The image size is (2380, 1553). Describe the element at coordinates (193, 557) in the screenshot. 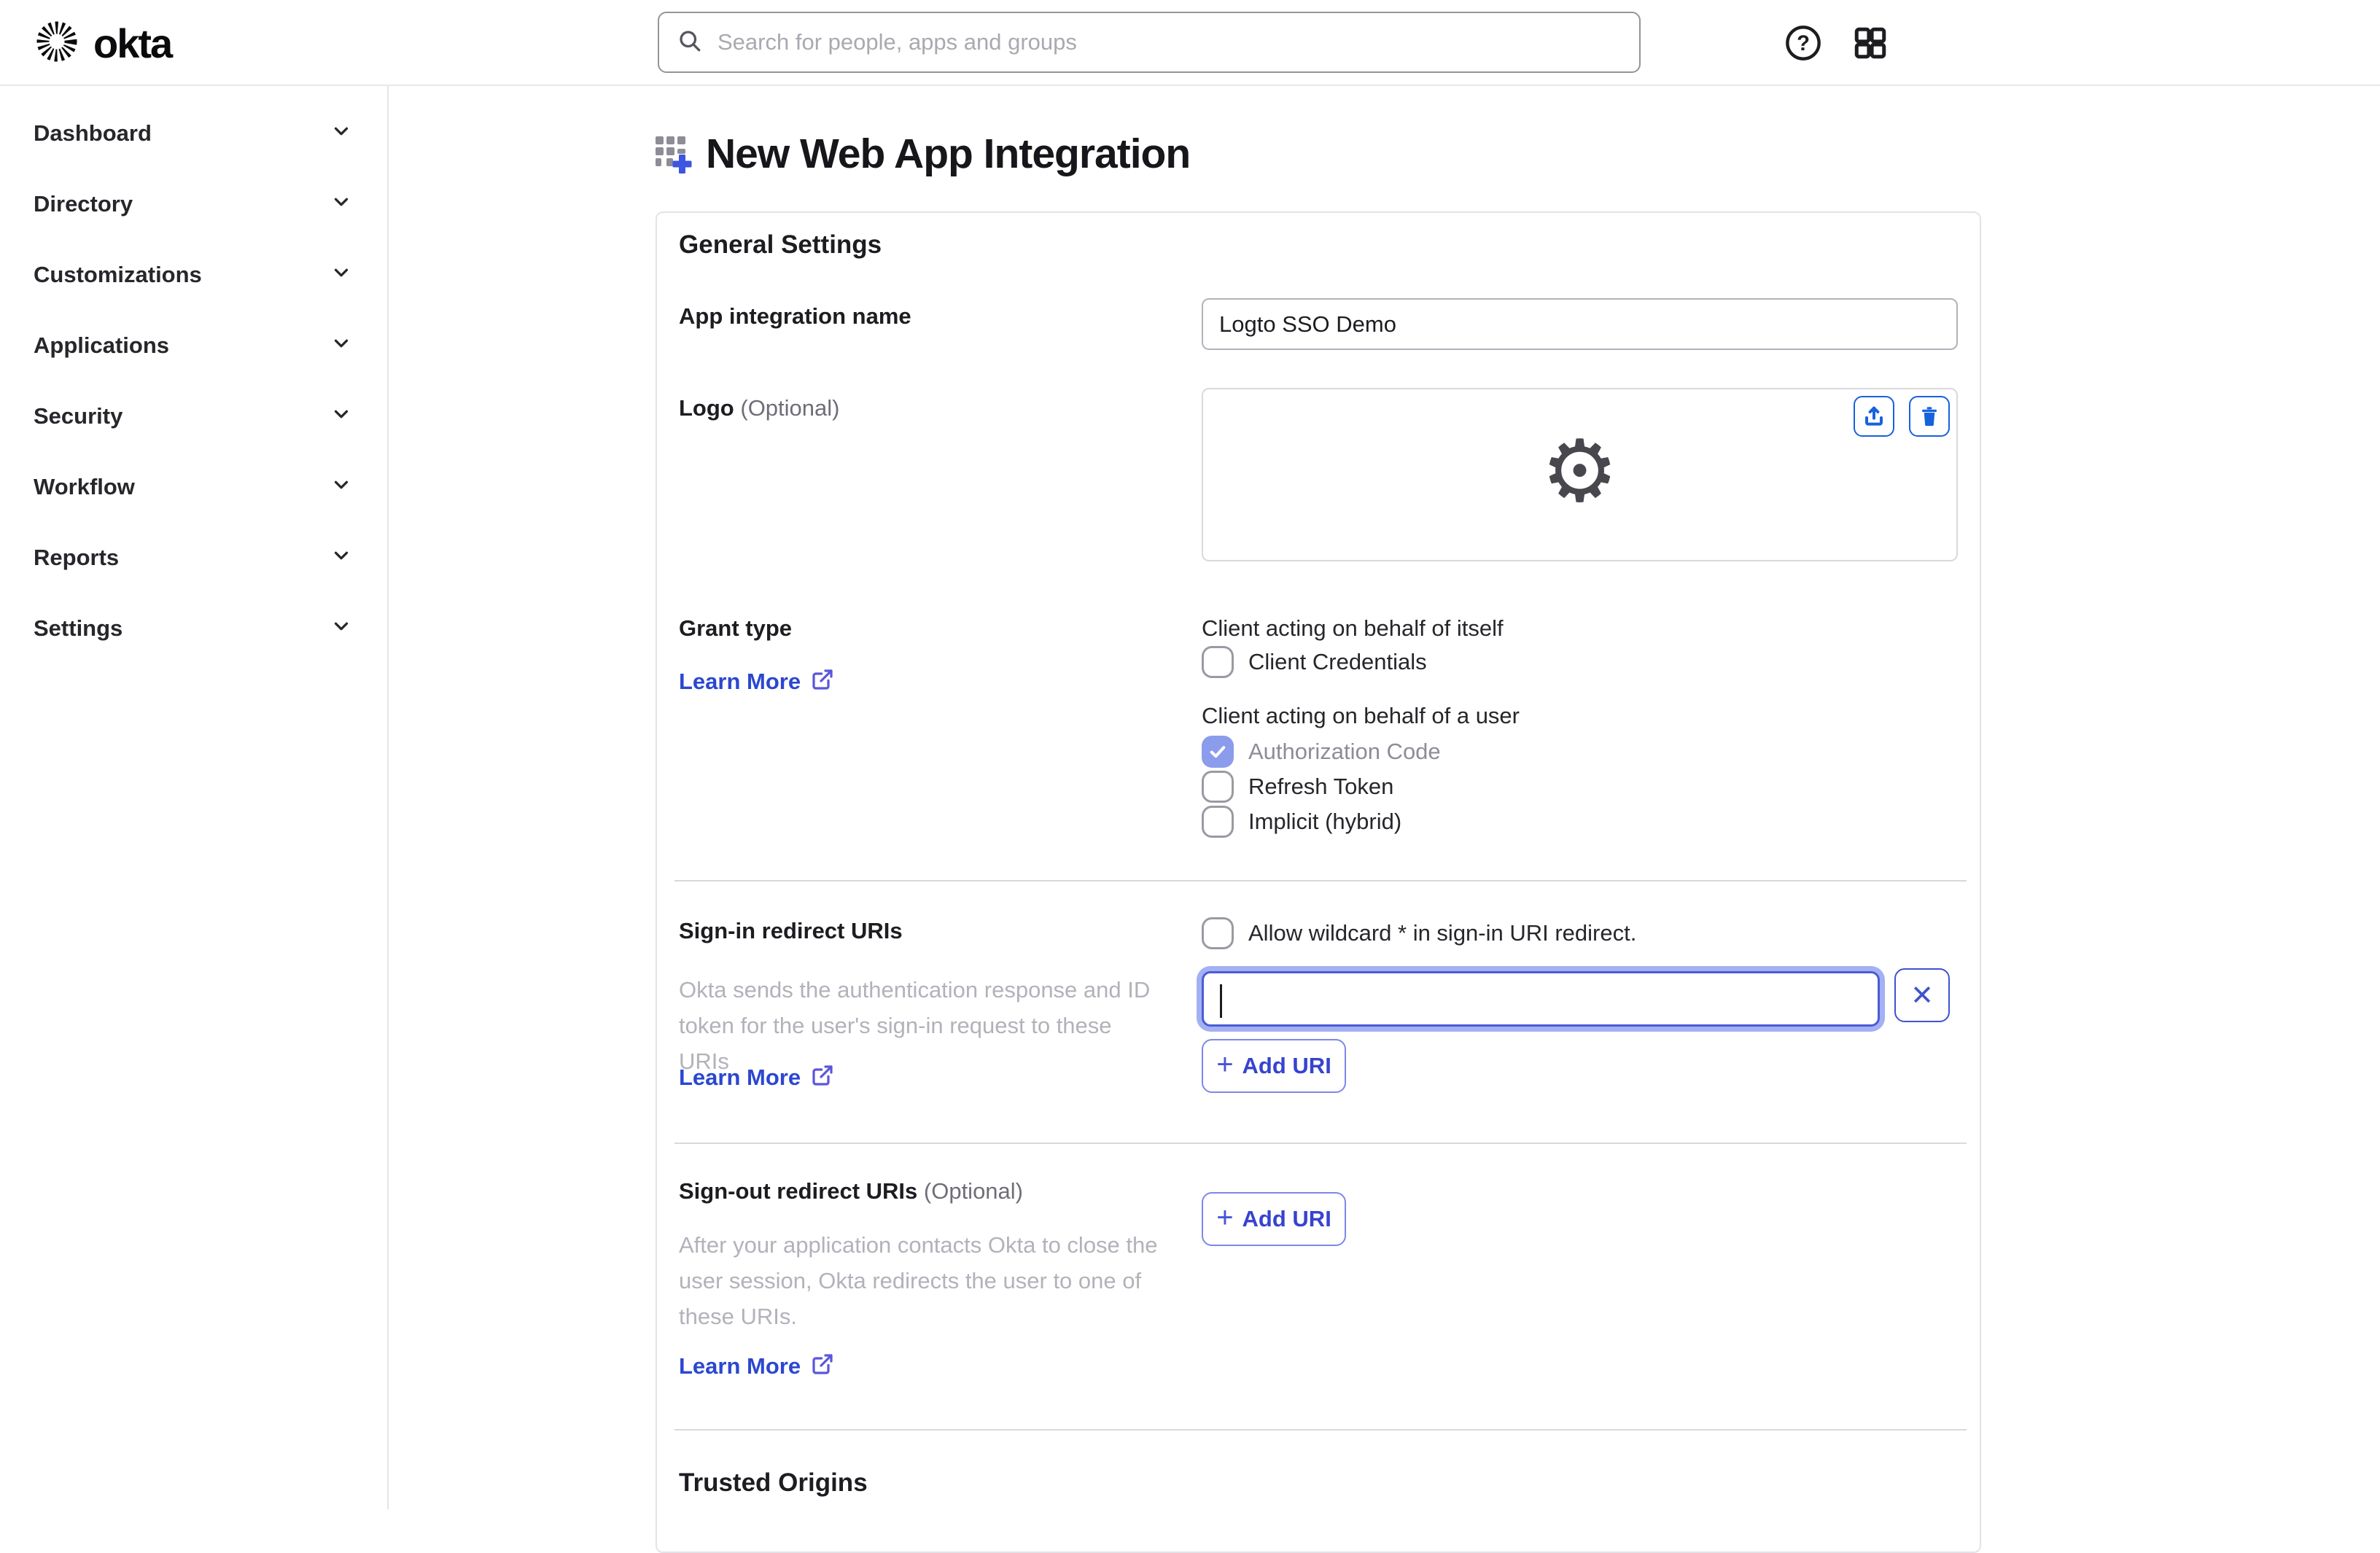

I see `sidebar-item-reports: Reports` at that location.